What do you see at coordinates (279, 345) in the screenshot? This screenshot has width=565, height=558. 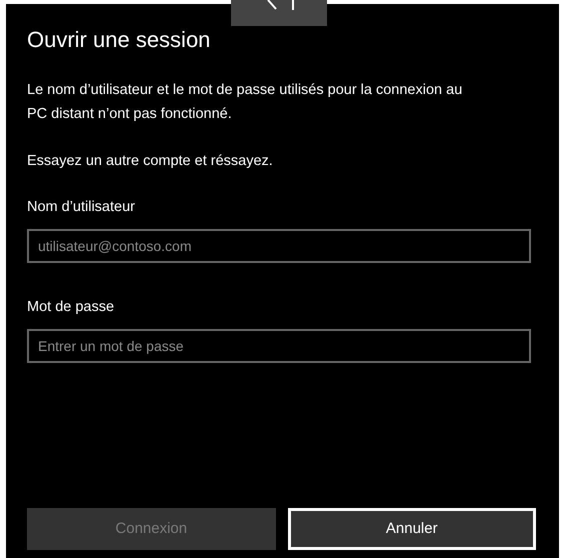 I see `input-field: Entrer un mot de passe` at bounding box center [279, 345].